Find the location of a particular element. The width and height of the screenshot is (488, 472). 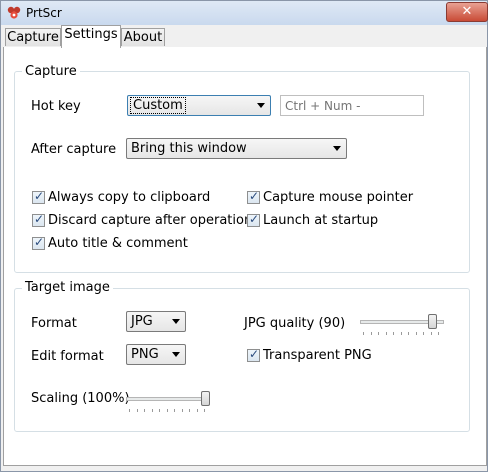

tab-capture: Capture is located at coordinates (33, 37).